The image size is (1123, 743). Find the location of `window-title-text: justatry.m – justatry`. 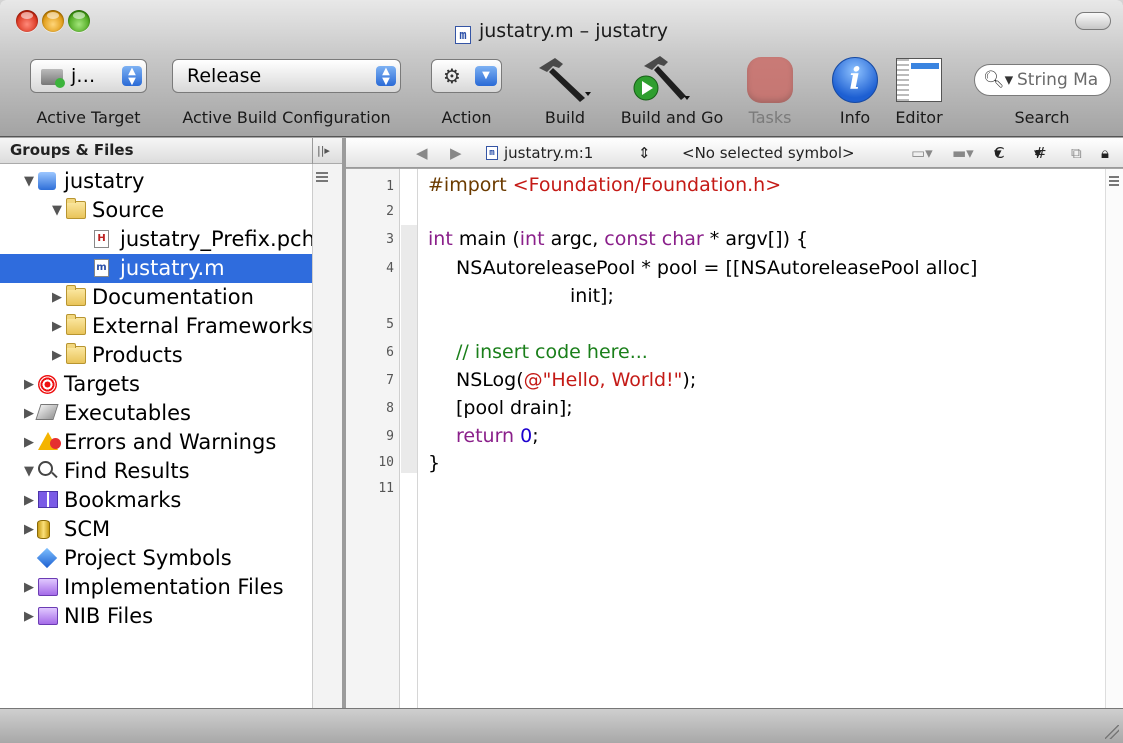

window-title-text: justatry.m – justatry is located at coordinates (573, 31).